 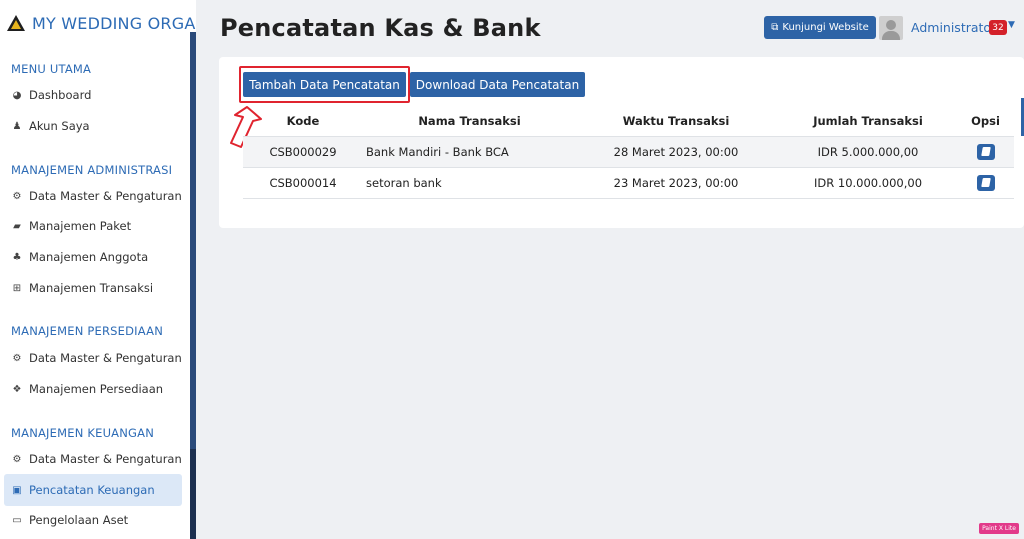 What do you see at coordinates (825, 27) in the screenshot?
I see `visit-website-label: Kunjungi Website` at bounding box center [825, 27].